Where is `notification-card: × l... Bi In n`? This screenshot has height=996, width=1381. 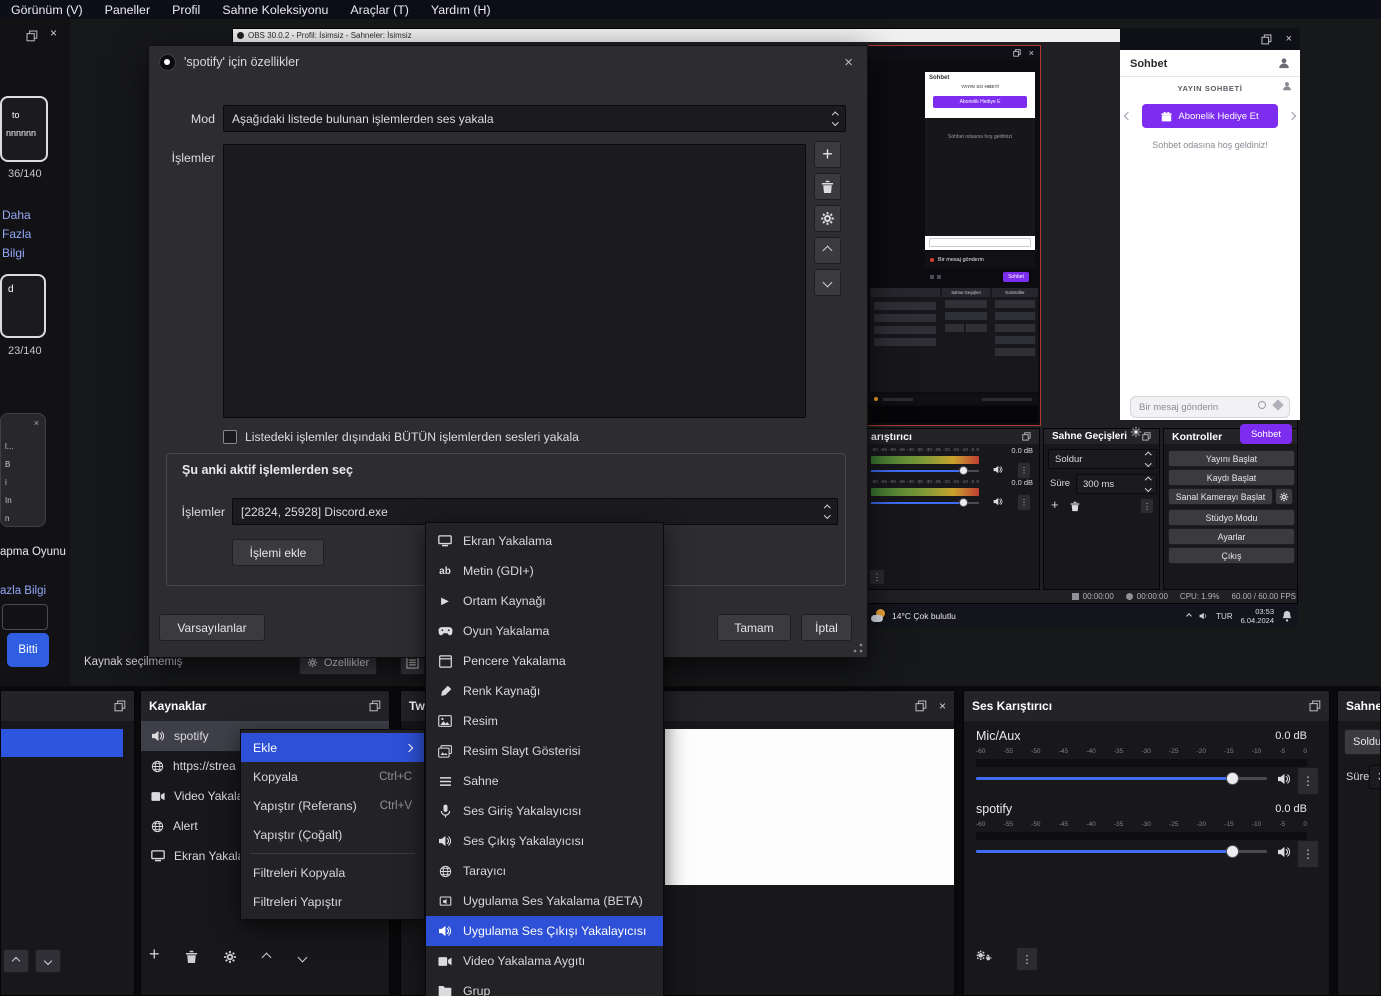
notification-card: × l... Bi In n is located at coordinates (23, 470).